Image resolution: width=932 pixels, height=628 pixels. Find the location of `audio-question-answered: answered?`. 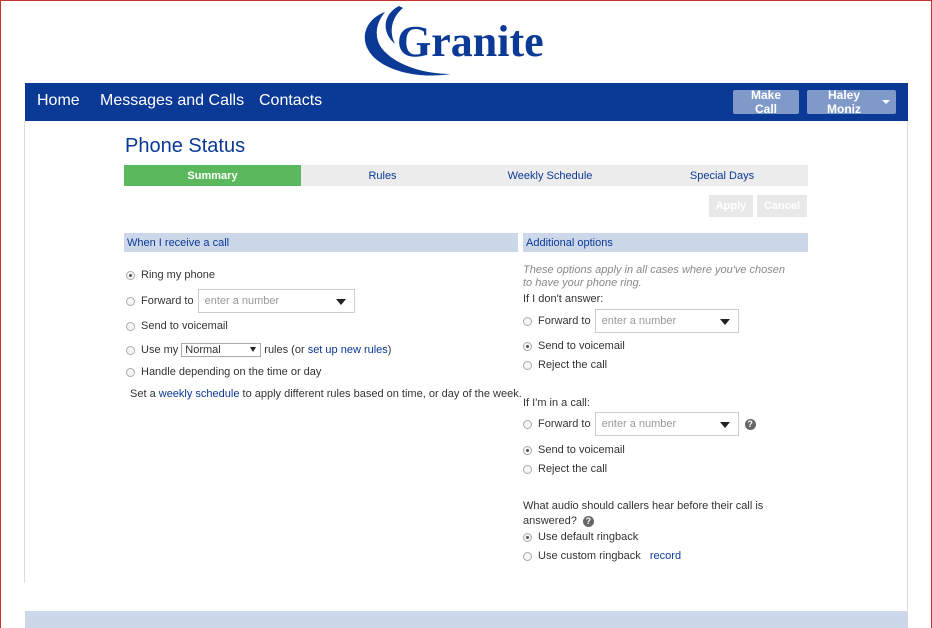

audio-question-answered: answered? is located at coordinates (550, 521).